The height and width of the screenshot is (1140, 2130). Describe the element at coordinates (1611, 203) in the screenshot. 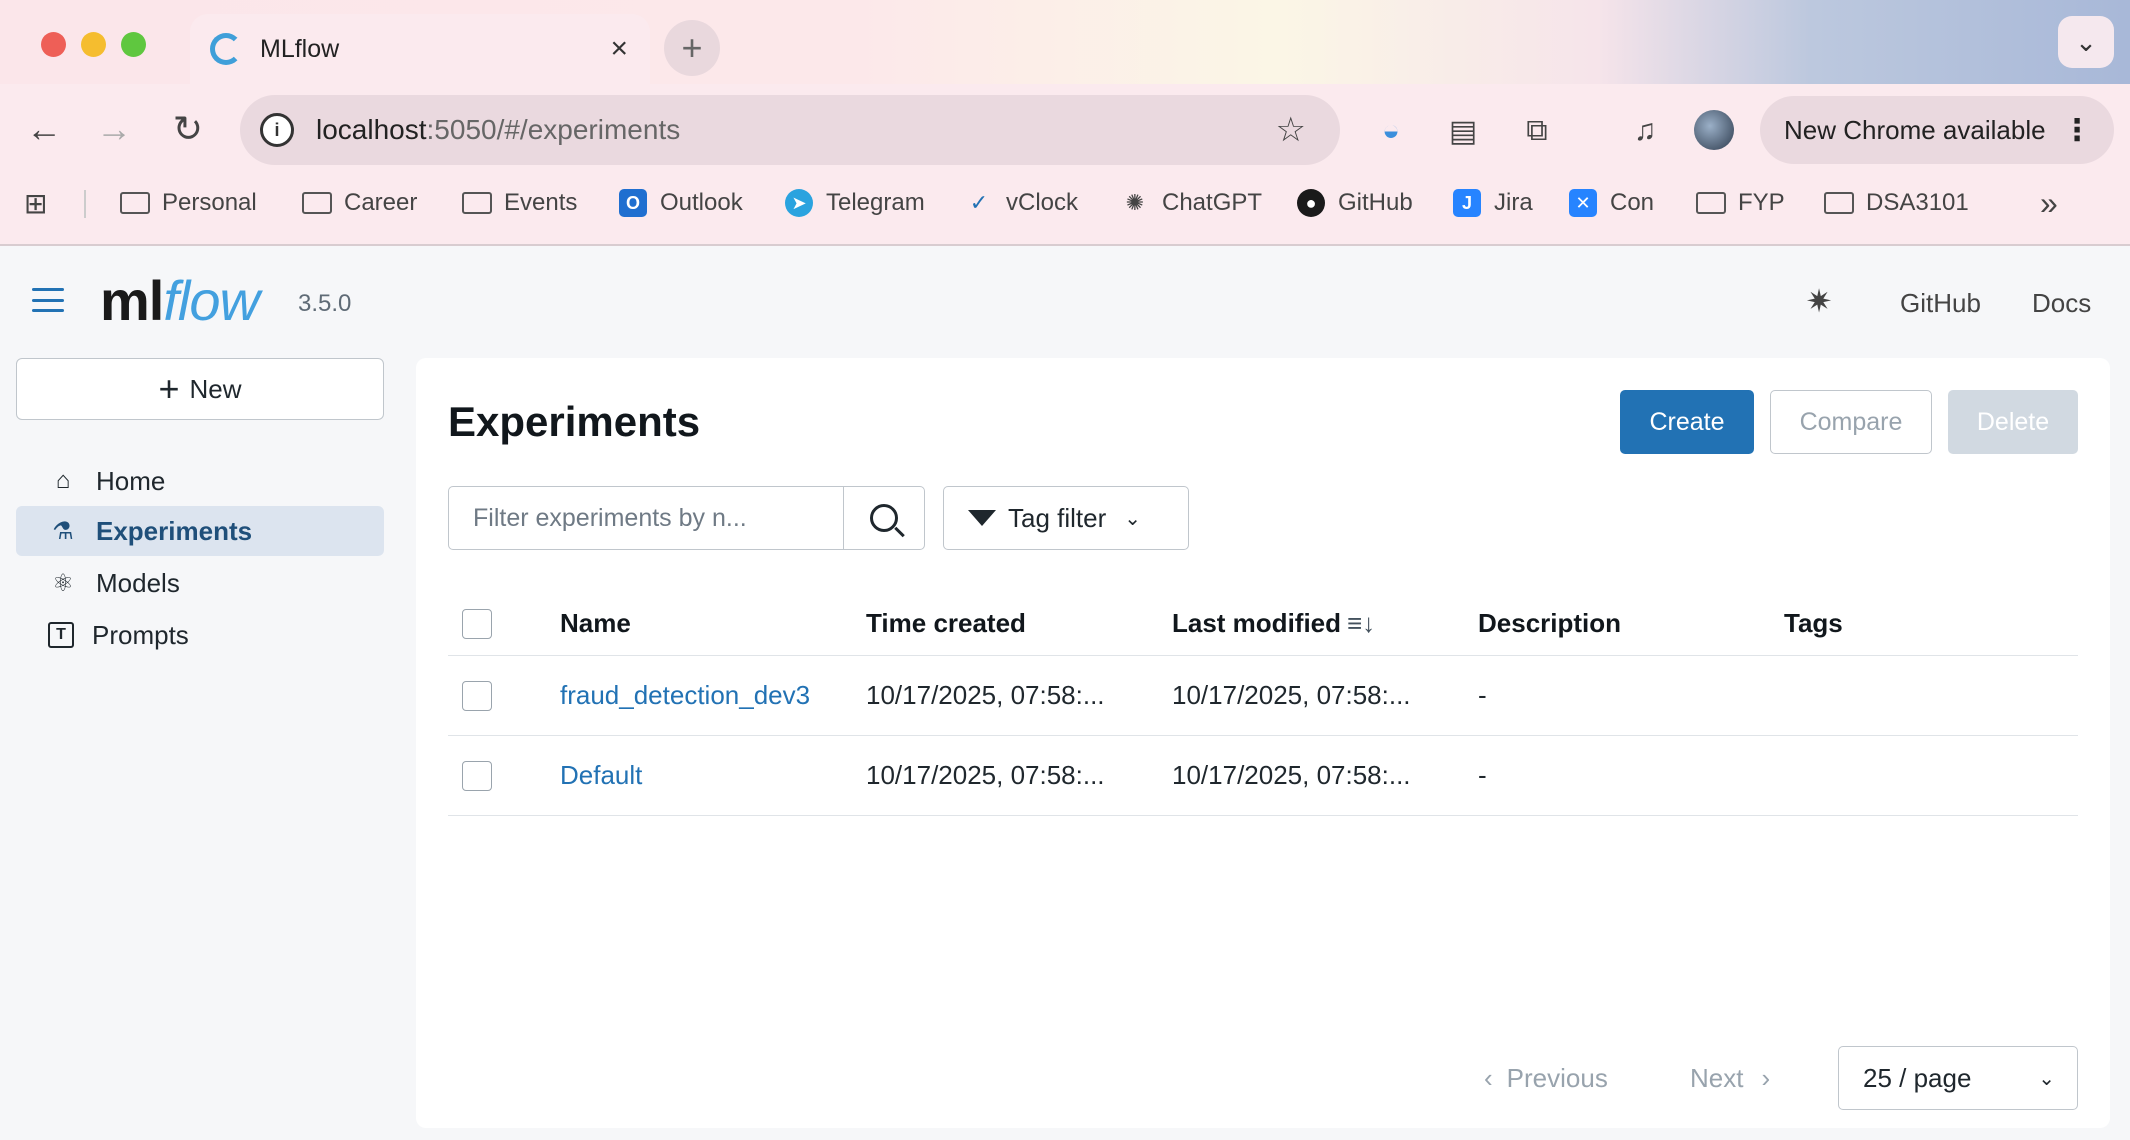

I see `bookmark-confluence: ✕ Con` at that location.